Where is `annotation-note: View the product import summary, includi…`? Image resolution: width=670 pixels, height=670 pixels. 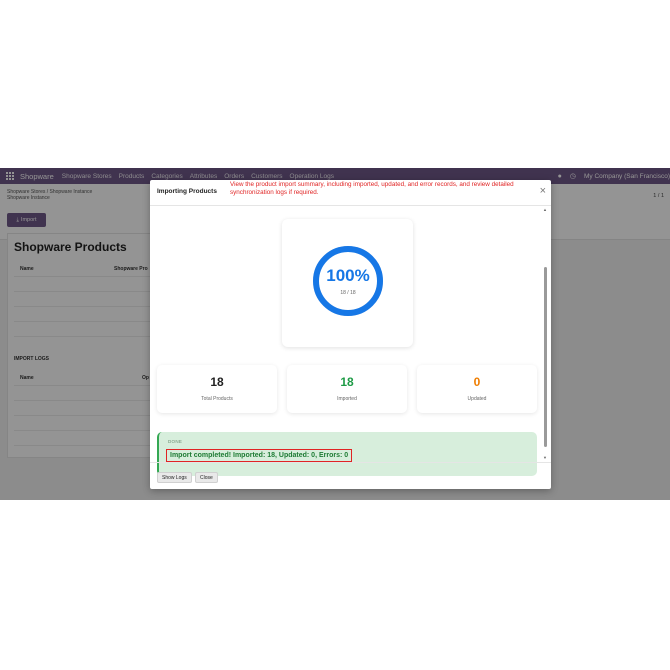
annotation-note: View the product import summary, includi… is located at coordinates (372, 188).